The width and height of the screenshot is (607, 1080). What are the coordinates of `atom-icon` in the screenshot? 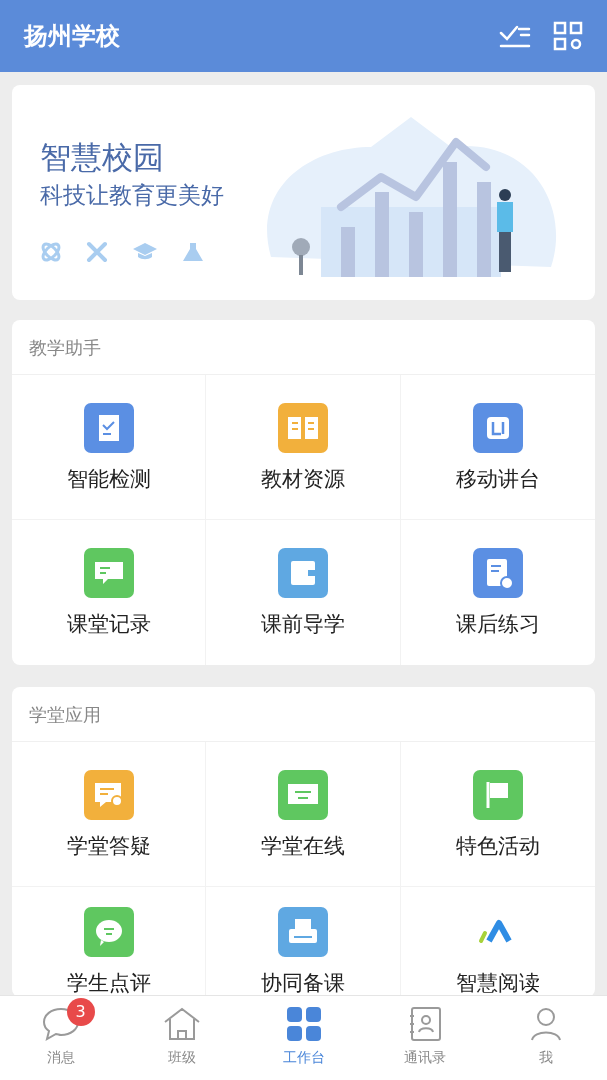 It's located at (51, 252).